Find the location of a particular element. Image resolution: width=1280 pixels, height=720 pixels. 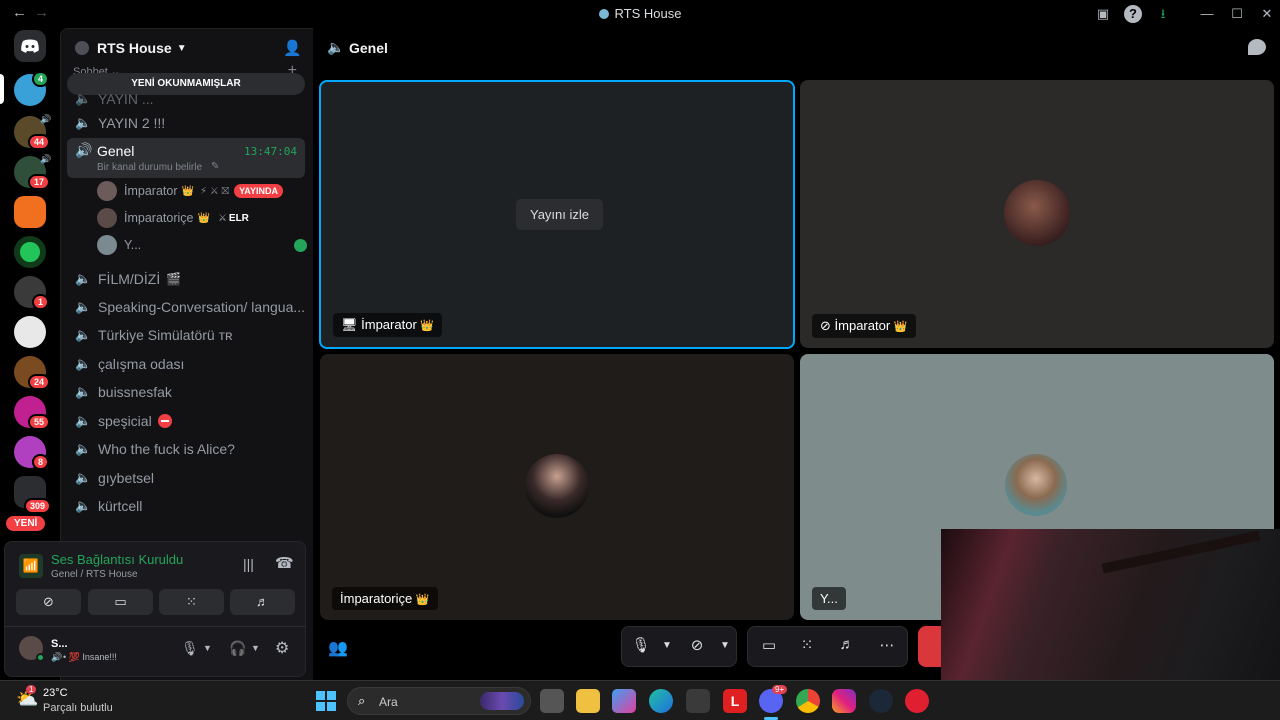

voice-channel: 🔈 YAYIN 2 !!! is located at coordinates (120, 123).